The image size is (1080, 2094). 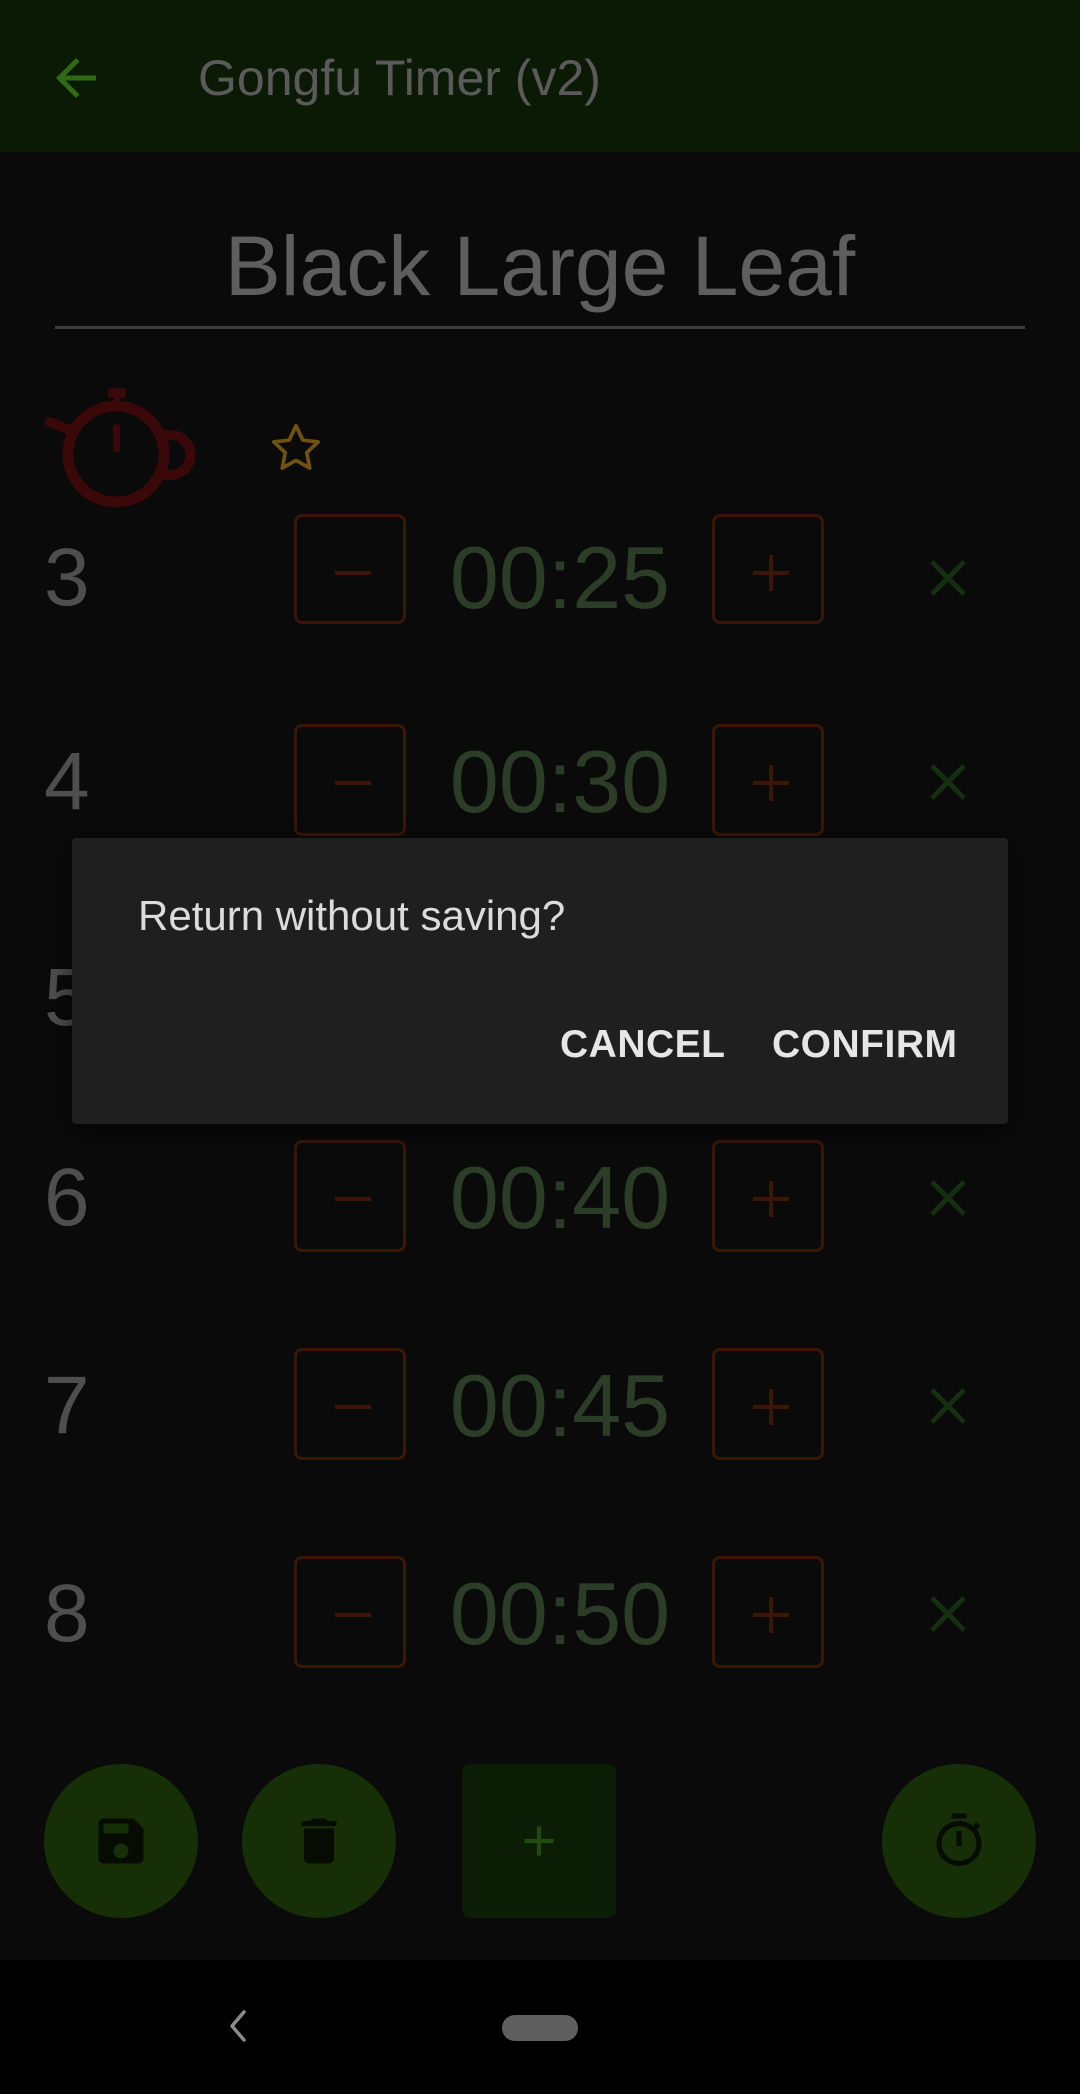 I want to click on cancel-button: CANCEL, so click(x=643, y=1045).